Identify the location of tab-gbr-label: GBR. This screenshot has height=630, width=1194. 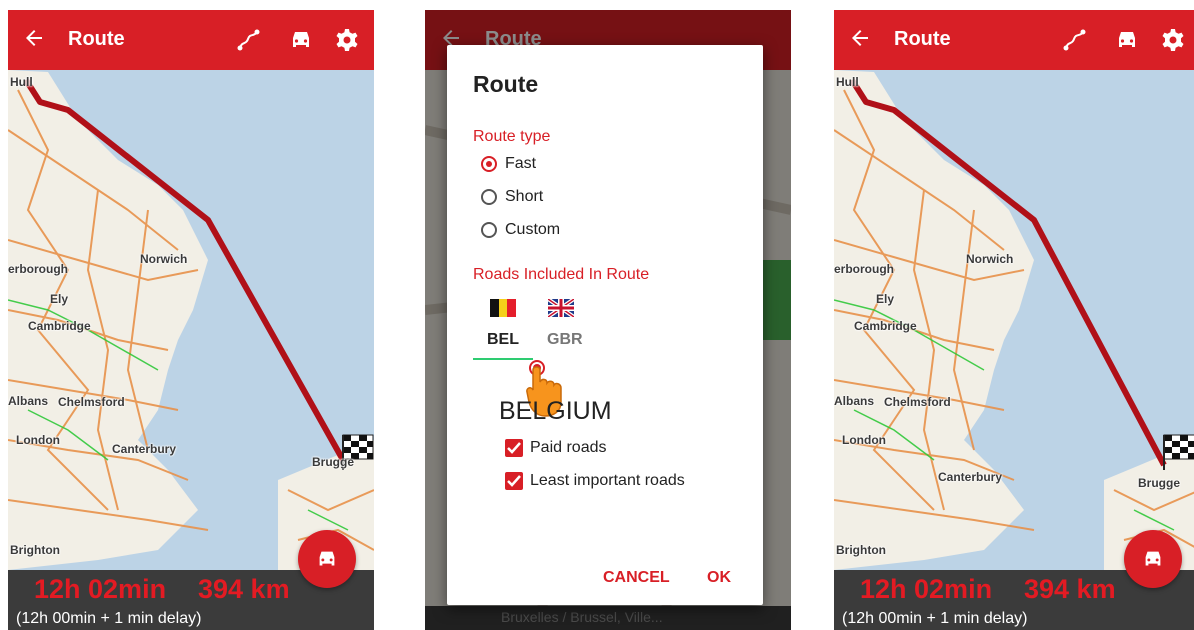
(565, 339).